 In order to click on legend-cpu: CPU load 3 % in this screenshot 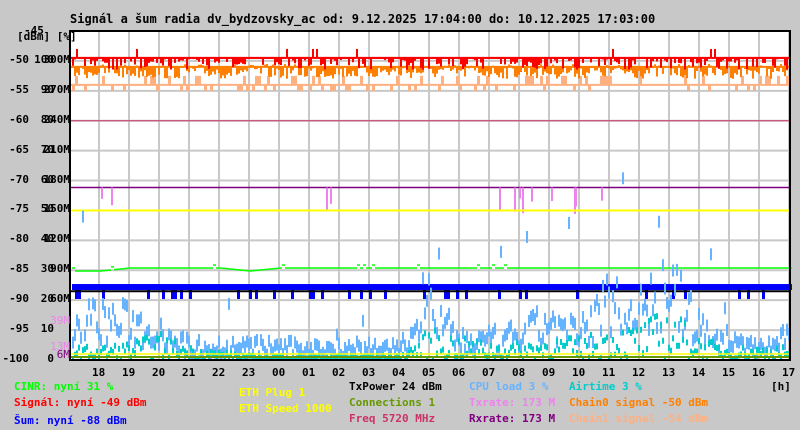, I will do `click(509, 386)`.